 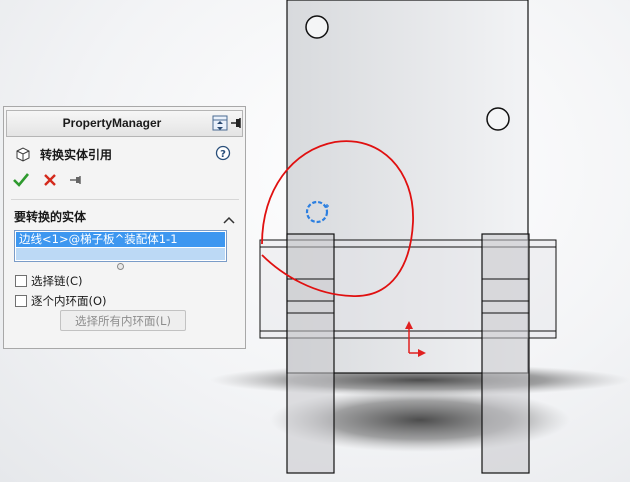 What do you see at coordinates (120, 266) in the screenshot?
I see `list-resize-handle` at bounding box center [120, 266].